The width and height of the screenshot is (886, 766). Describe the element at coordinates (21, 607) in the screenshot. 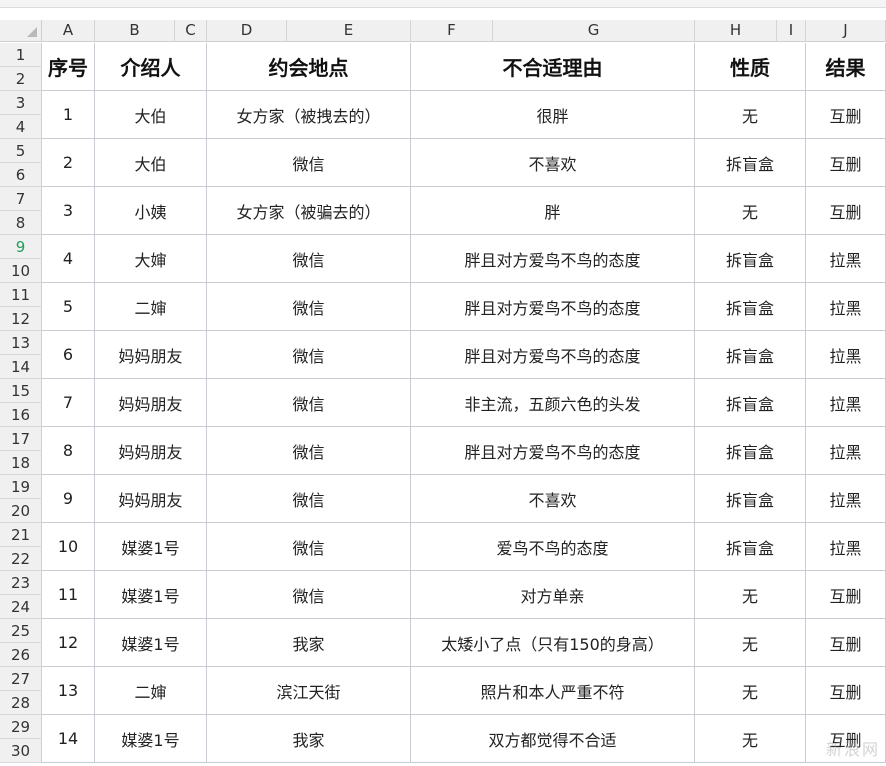

I see `row-header-23: 24` at that location.